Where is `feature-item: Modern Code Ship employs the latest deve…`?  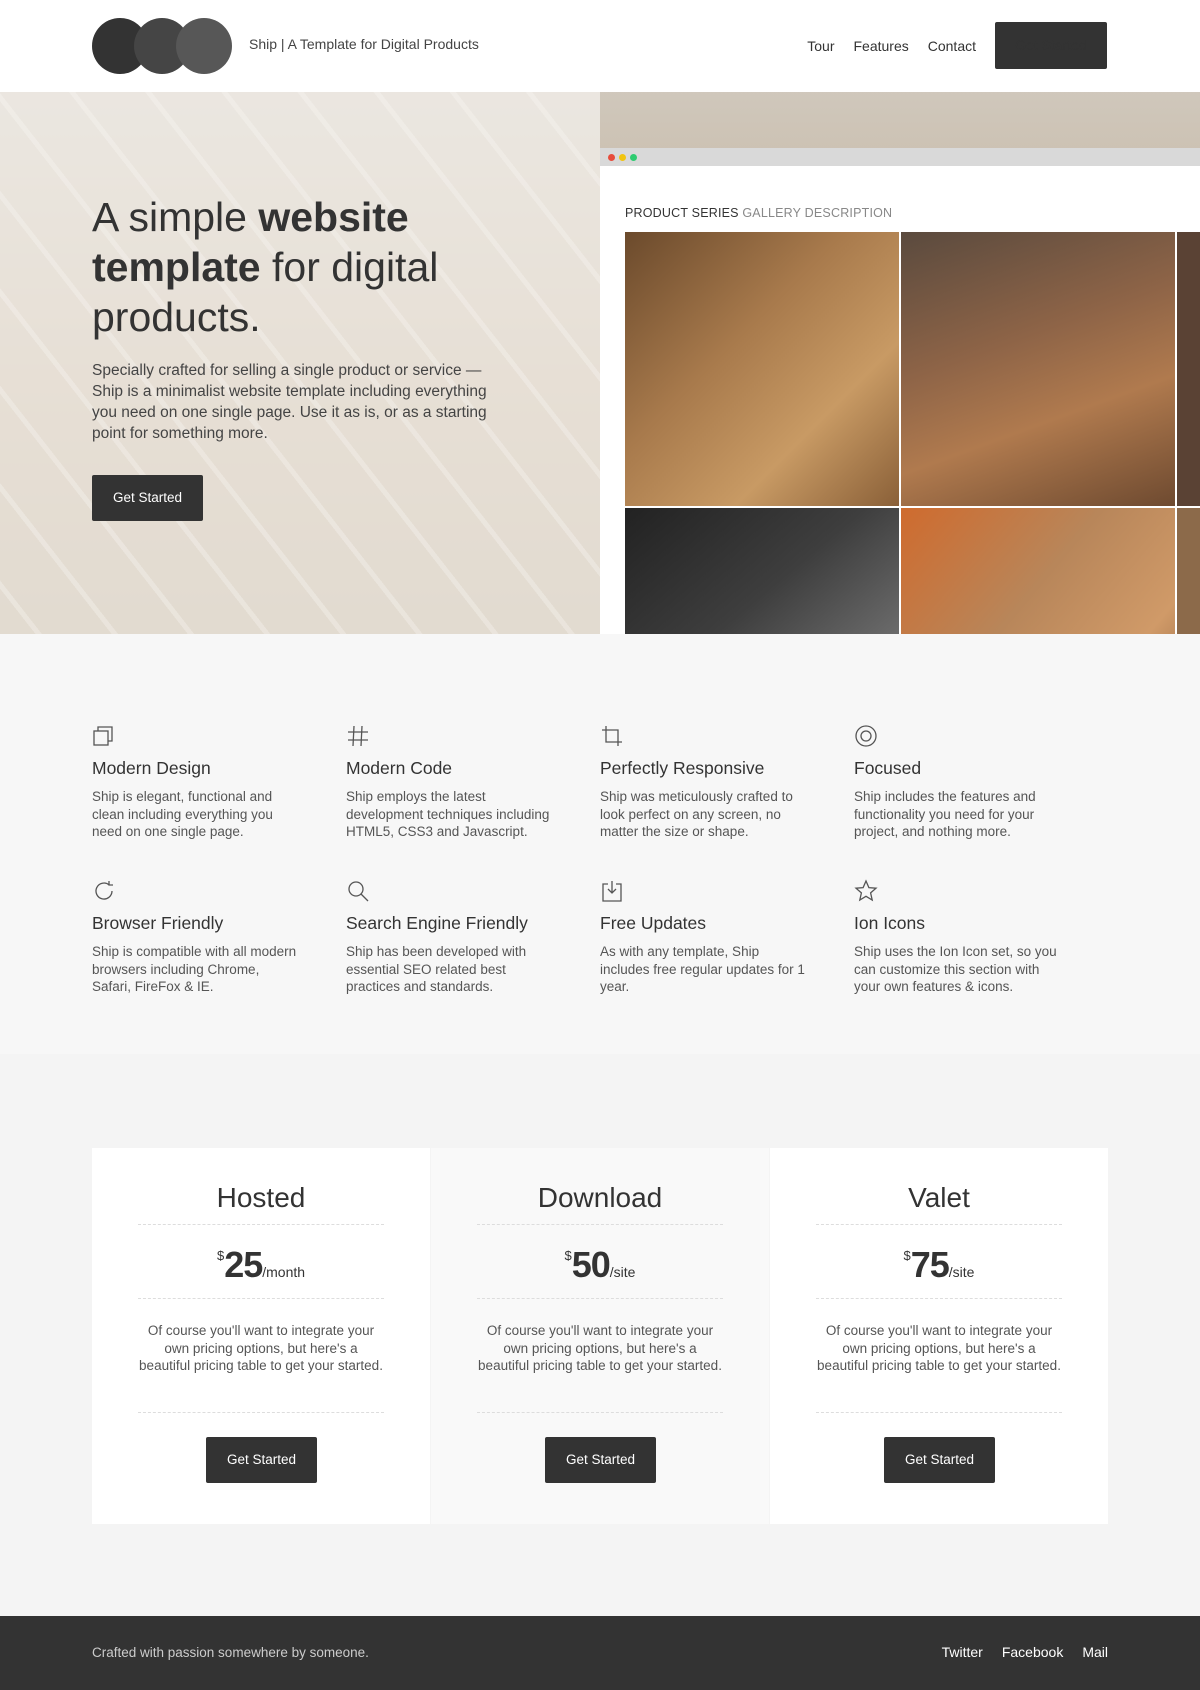 feature-item: Modern Code Ship employs the latest deve… is located at coordinates (451, 782).